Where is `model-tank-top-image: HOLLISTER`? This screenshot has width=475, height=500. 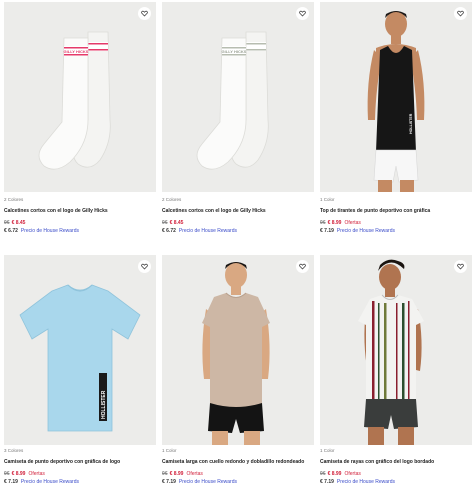 model-tank-top-image: HOLLISTER is located at coordinates (396, 97).